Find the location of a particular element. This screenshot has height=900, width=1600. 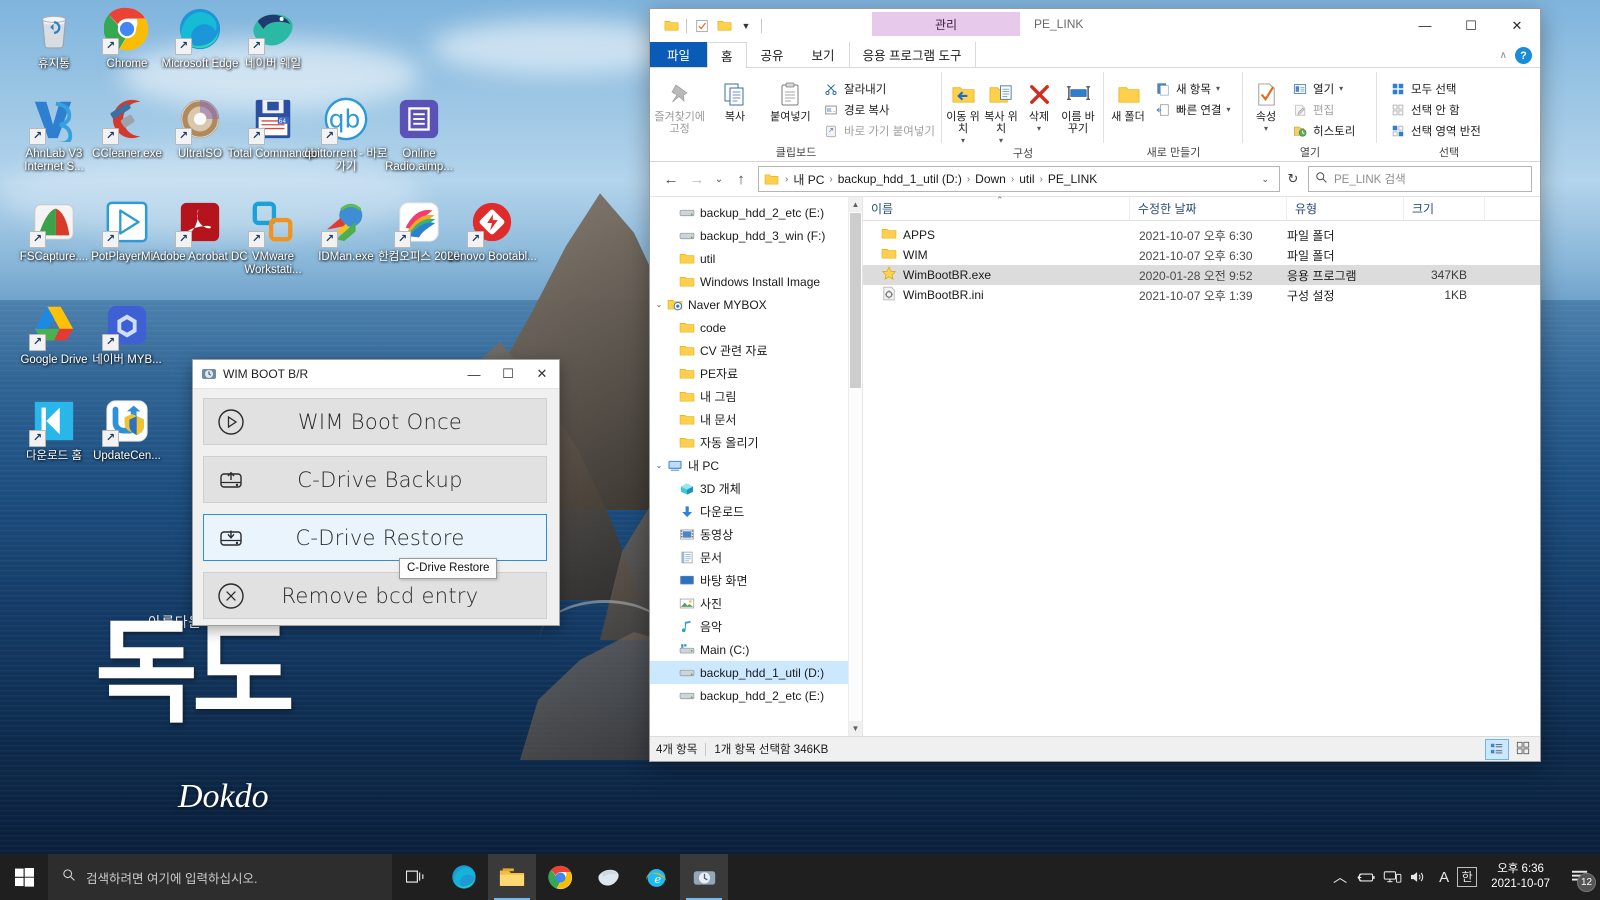

wim-dialog-close-button: ✕ is located at coordinates (542, 374).